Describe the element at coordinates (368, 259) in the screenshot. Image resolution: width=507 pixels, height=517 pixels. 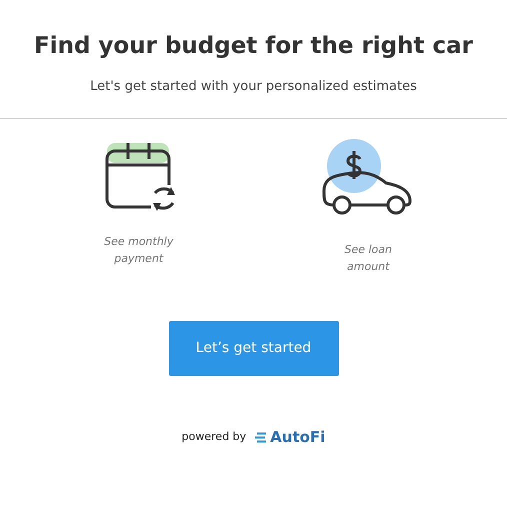
I see `feature-caption: See loan amount` at that location.